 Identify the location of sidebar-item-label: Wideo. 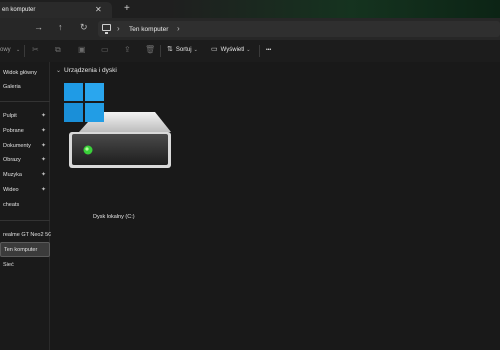
(11, 190).